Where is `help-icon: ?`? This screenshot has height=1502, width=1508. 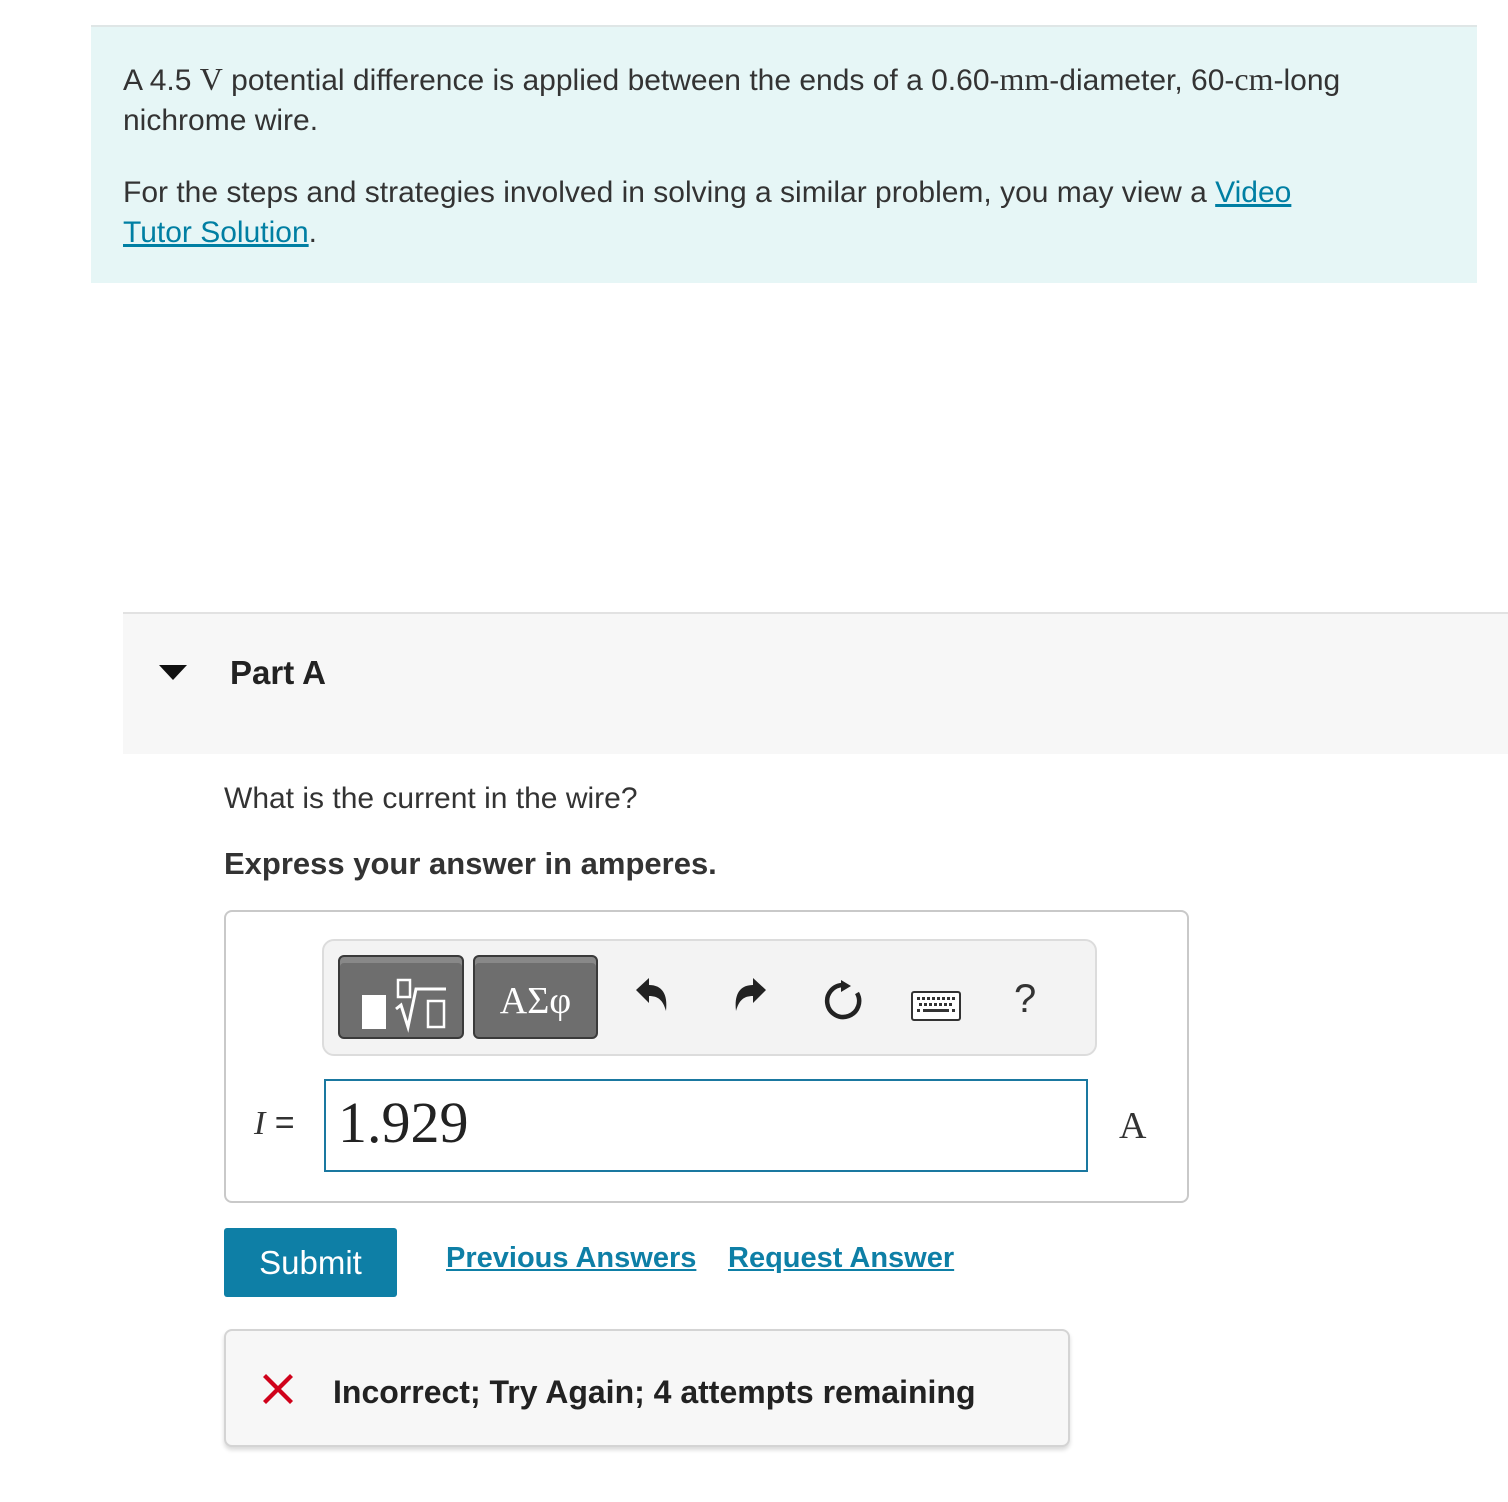
help-icon: ? is located at coordinates (1025, 999).